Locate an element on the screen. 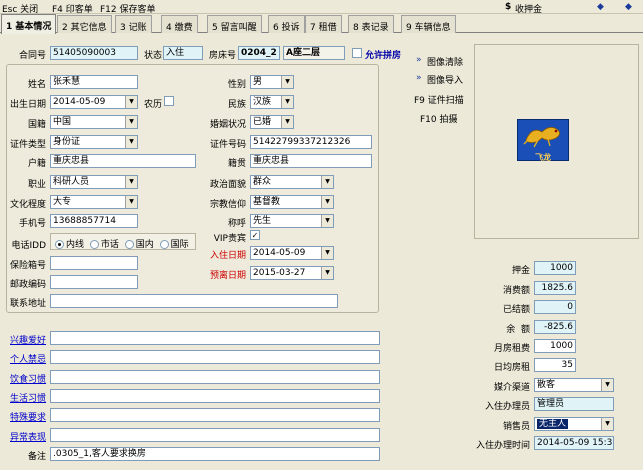 Image resolution: width=643 pixels, height=470 pixels. checkin-time-field: 2014-05-09 15:36 is located at coordinates (574, 443).